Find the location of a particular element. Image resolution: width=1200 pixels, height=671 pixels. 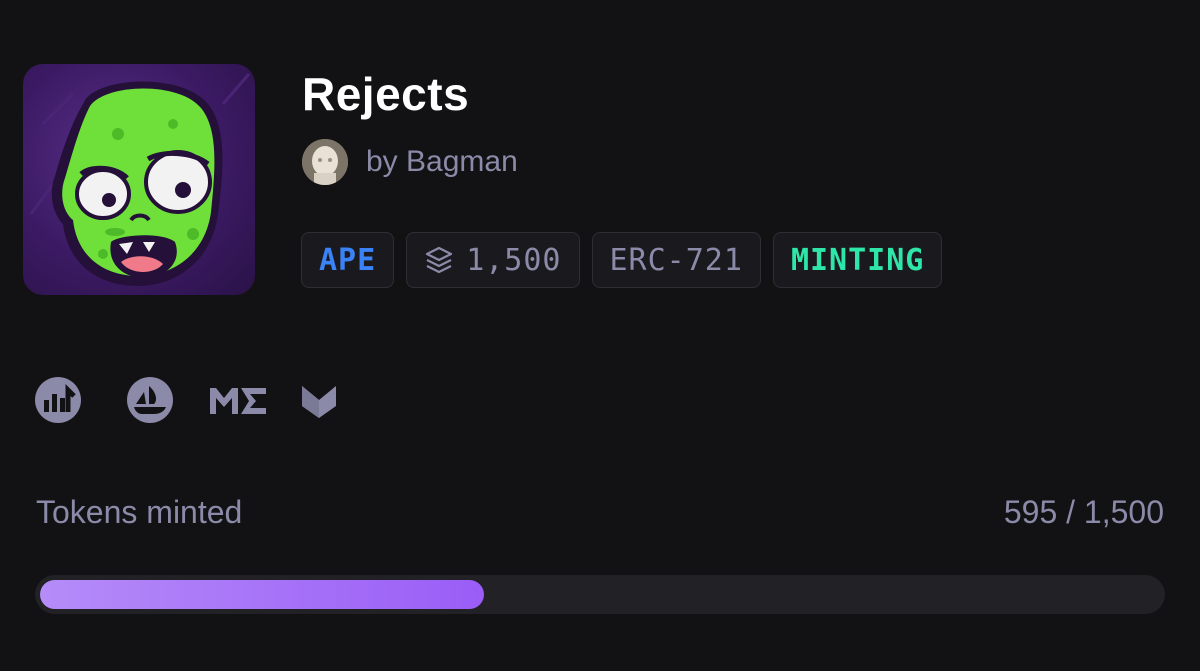

standard-badge: ERC-721 is located at coordinates (676, 260).